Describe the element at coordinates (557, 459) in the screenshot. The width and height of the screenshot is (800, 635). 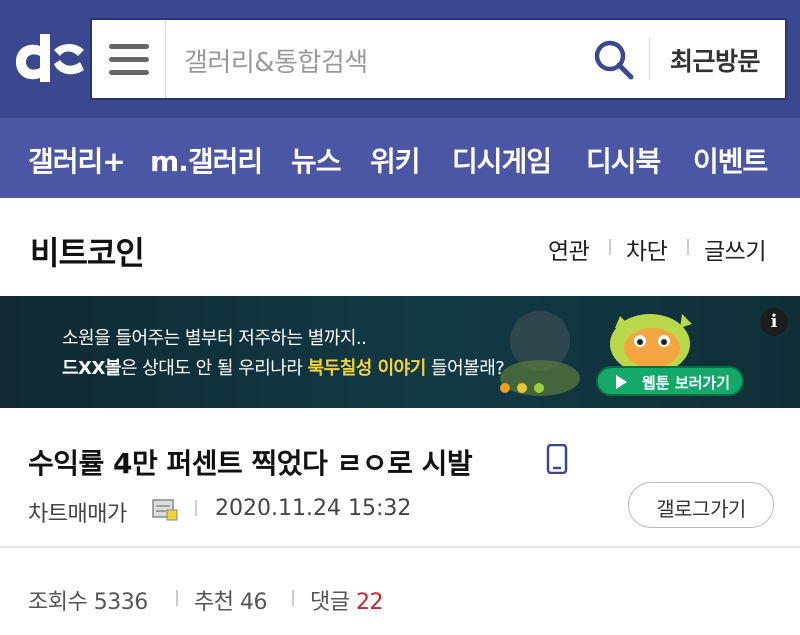
I see `mobile-icon` at that location.